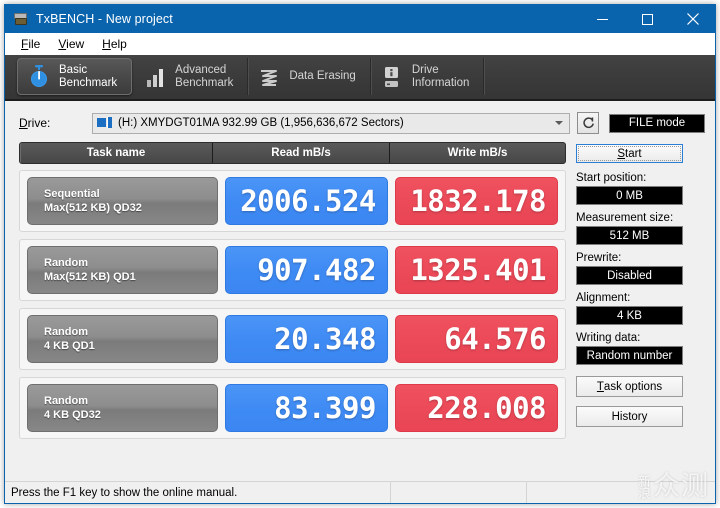 This screenshot has height=508, width=720. What do you see at coordinates (201, 69) in the screenshot?
I see `tab-label-line1: Advanced` at bounding box center [201, 69].